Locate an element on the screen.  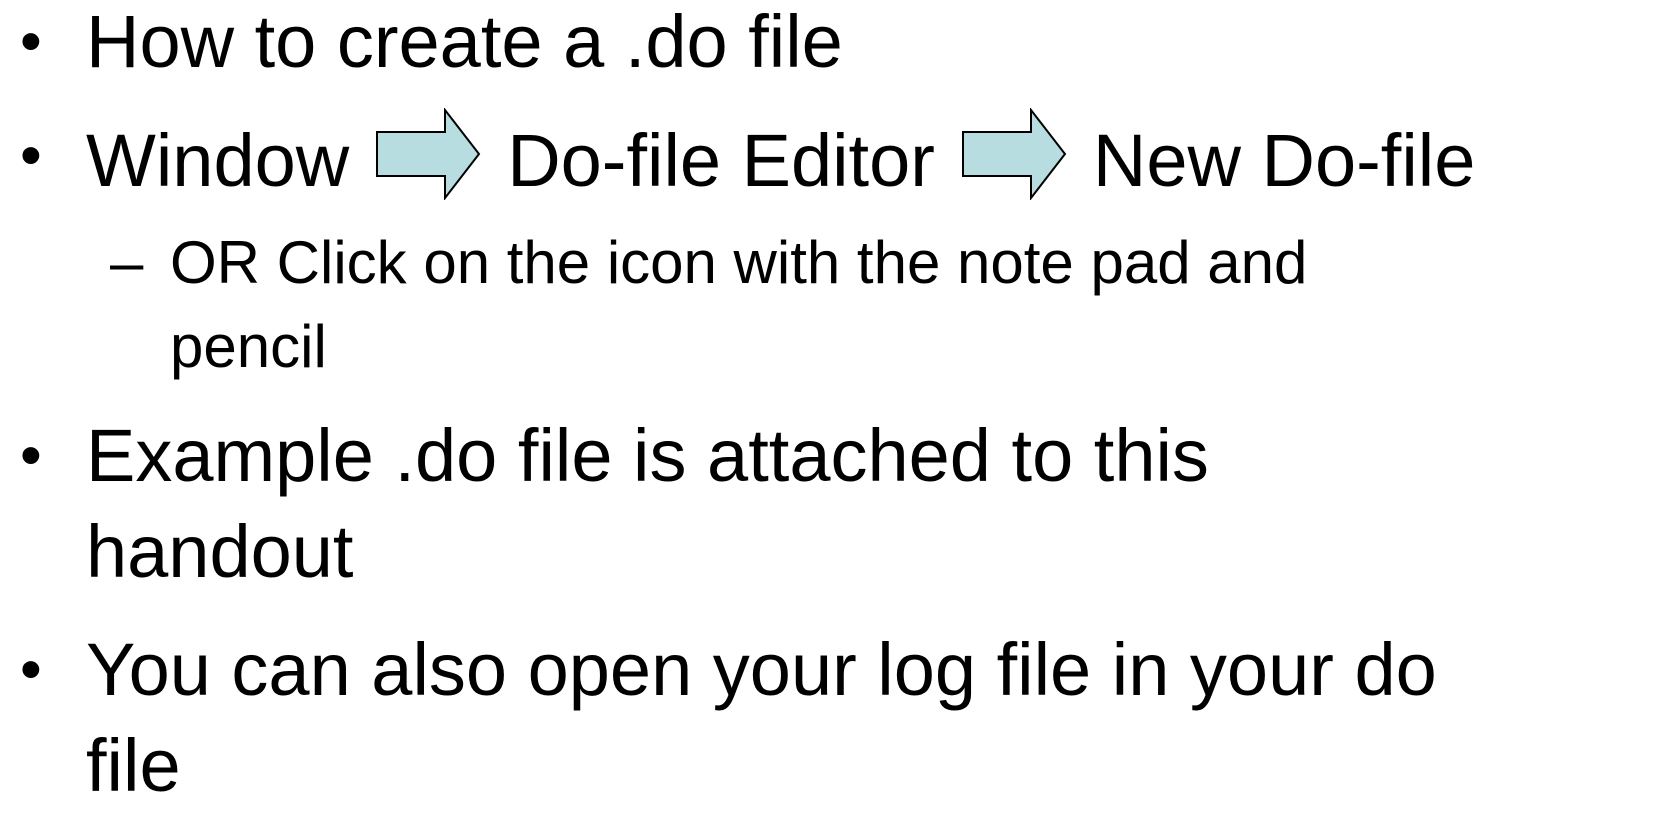
menu-step-new-do-file: New Do-file is located at coordinates (1284, 161).